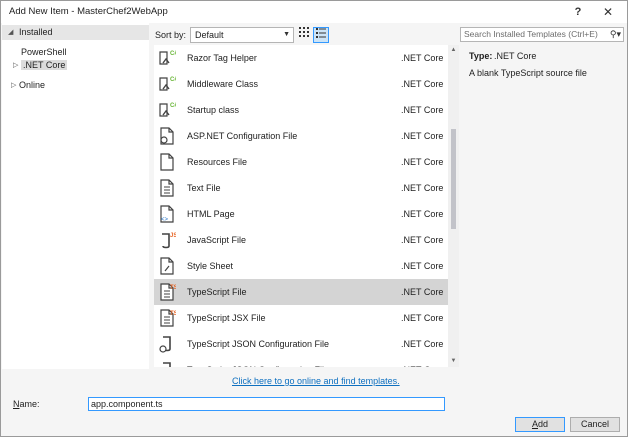 The width and height of the screenshot is (628, 437). Describe the element at coordinates (44, 65) in the screenshot. I see `tree-item-label: .NET Core` at that location.